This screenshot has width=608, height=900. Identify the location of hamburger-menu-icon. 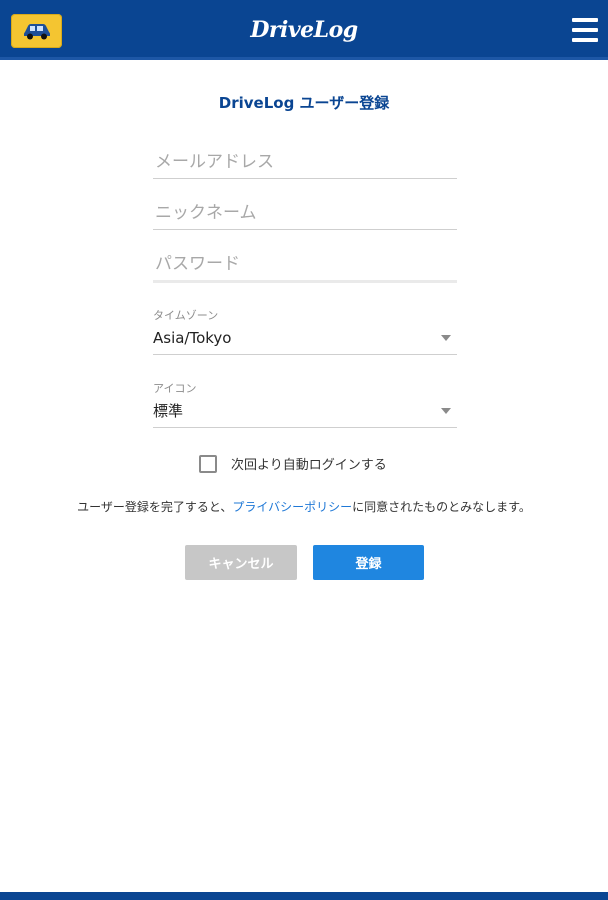
(585, 30).